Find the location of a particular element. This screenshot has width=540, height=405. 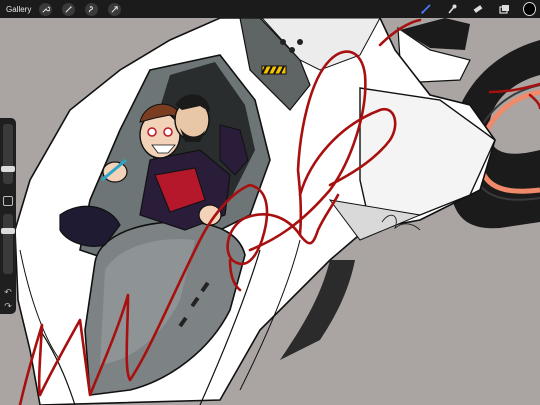

brush-icon is located at coordinates (425, 9).